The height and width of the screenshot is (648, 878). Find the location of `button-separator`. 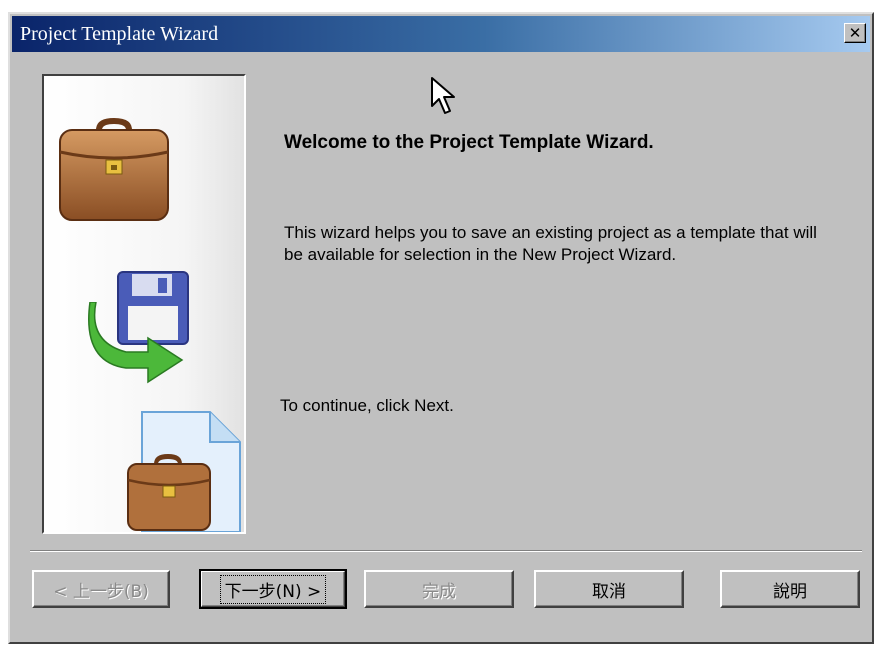

button-separator is located at coordinates (446, 551).